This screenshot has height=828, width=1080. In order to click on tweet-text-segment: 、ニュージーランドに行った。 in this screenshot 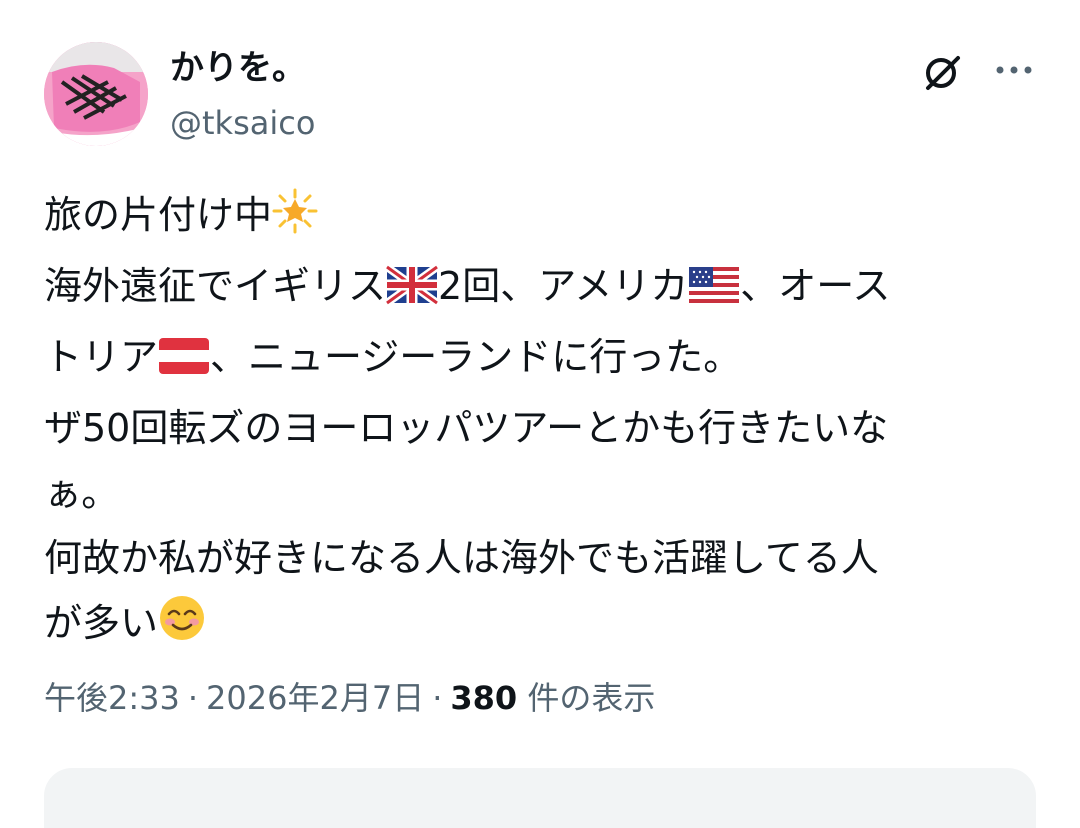, I will do `click(476, 357)`.